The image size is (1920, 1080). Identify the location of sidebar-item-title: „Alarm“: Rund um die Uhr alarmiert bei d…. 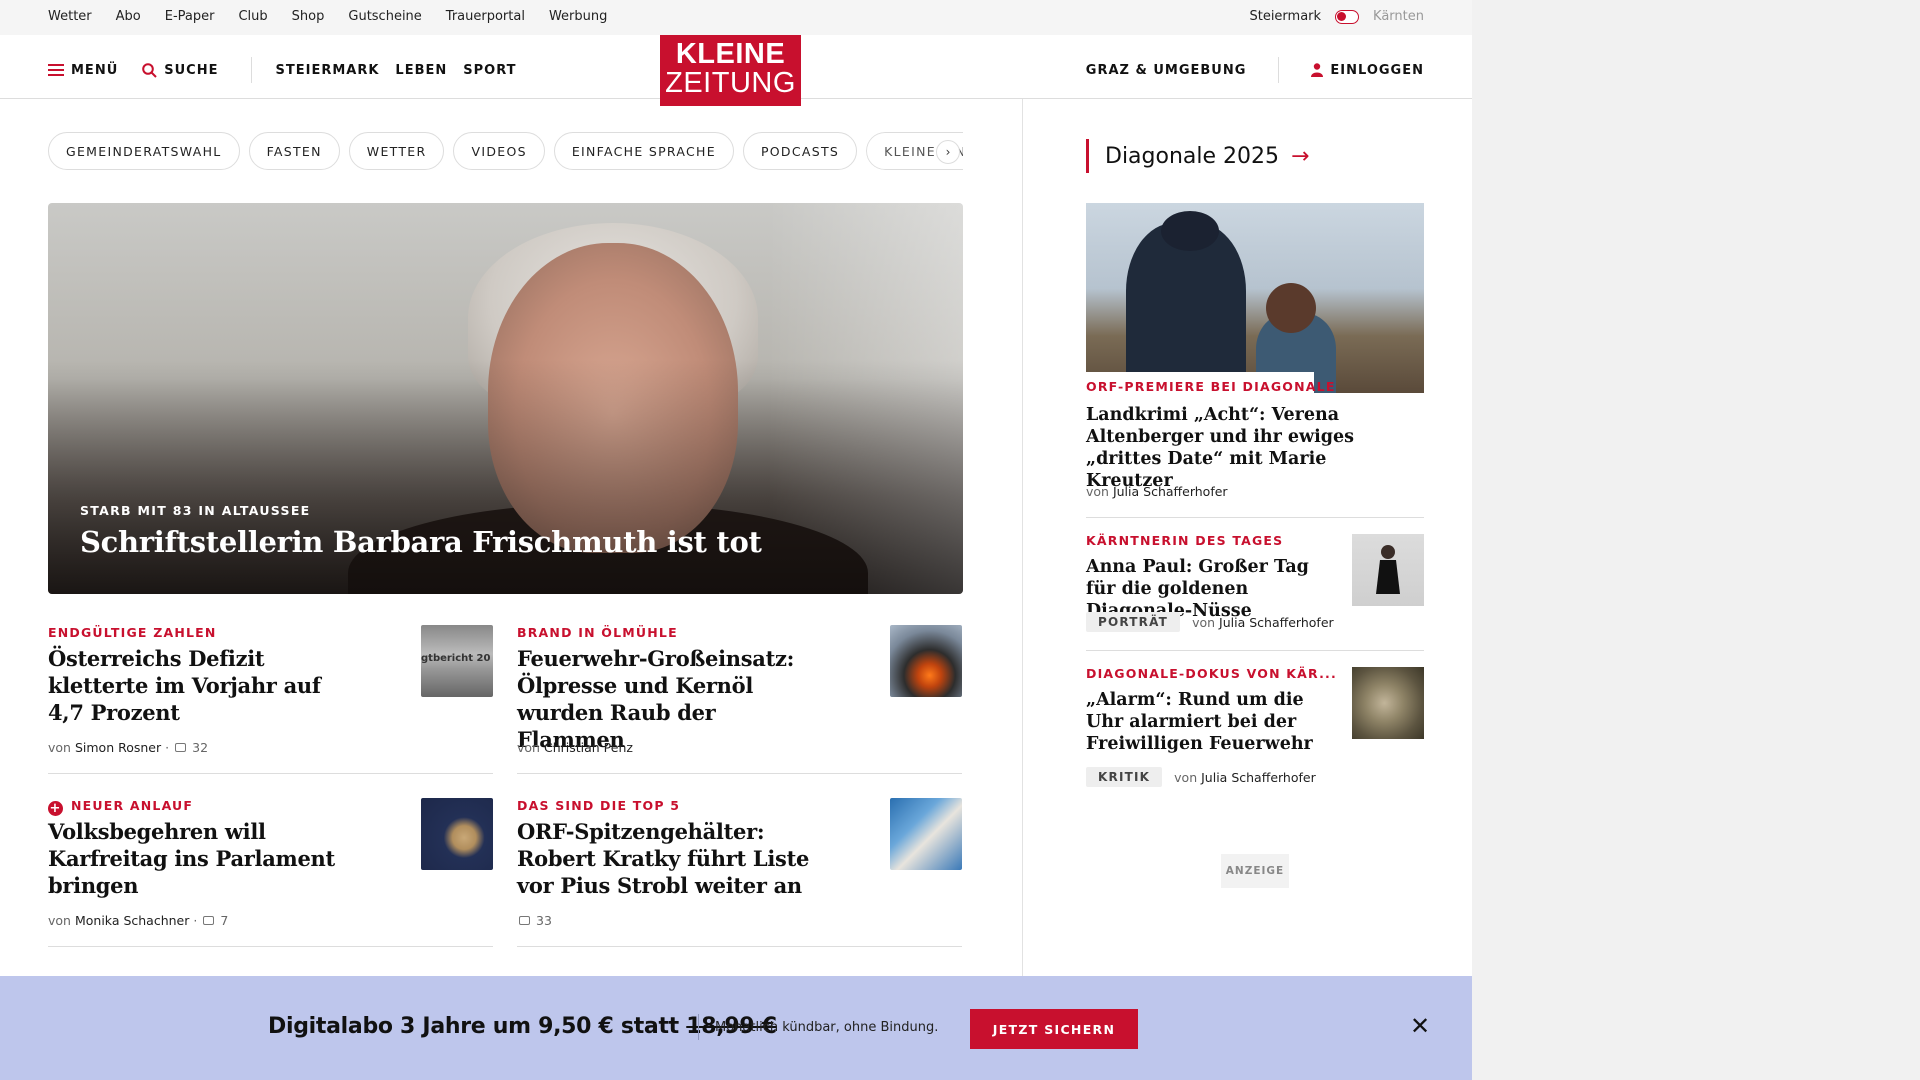
(1201, 722).